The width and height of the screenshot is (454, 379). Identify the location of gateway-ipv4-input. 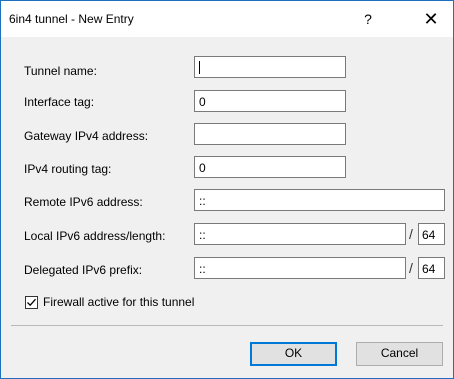
(270, 134).